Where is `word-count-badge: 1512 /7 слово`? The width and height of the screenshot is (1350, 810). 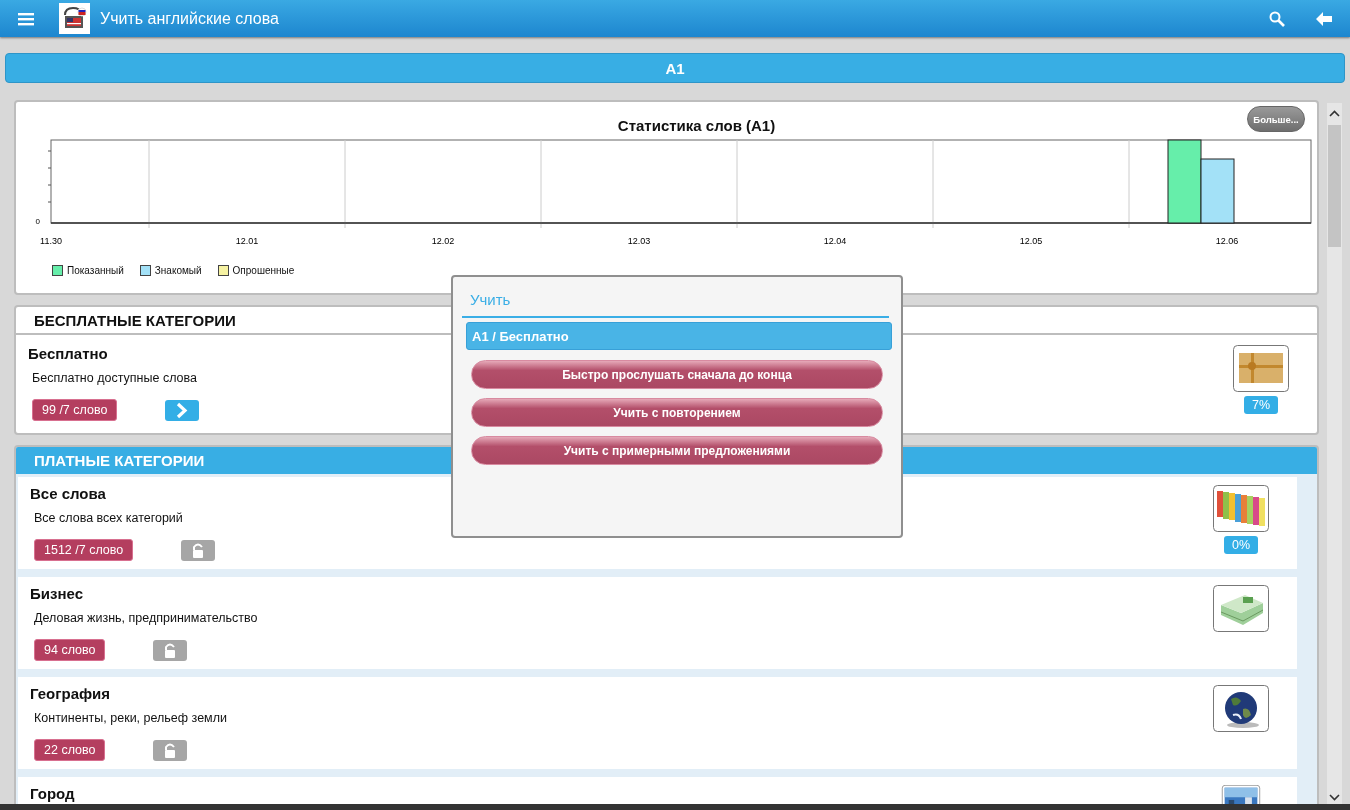
word-count-badge: 1512 /7 слово is located at coordinates (84, 550).